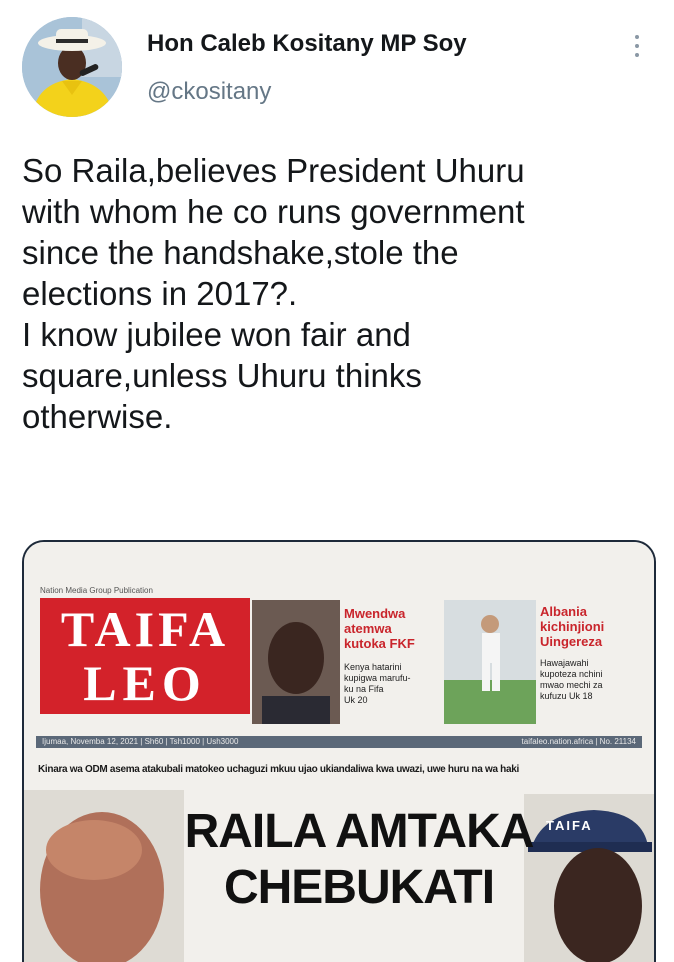 This screenshot has width=674, height=962. I want to click on avatar-image, so click(72, 67).